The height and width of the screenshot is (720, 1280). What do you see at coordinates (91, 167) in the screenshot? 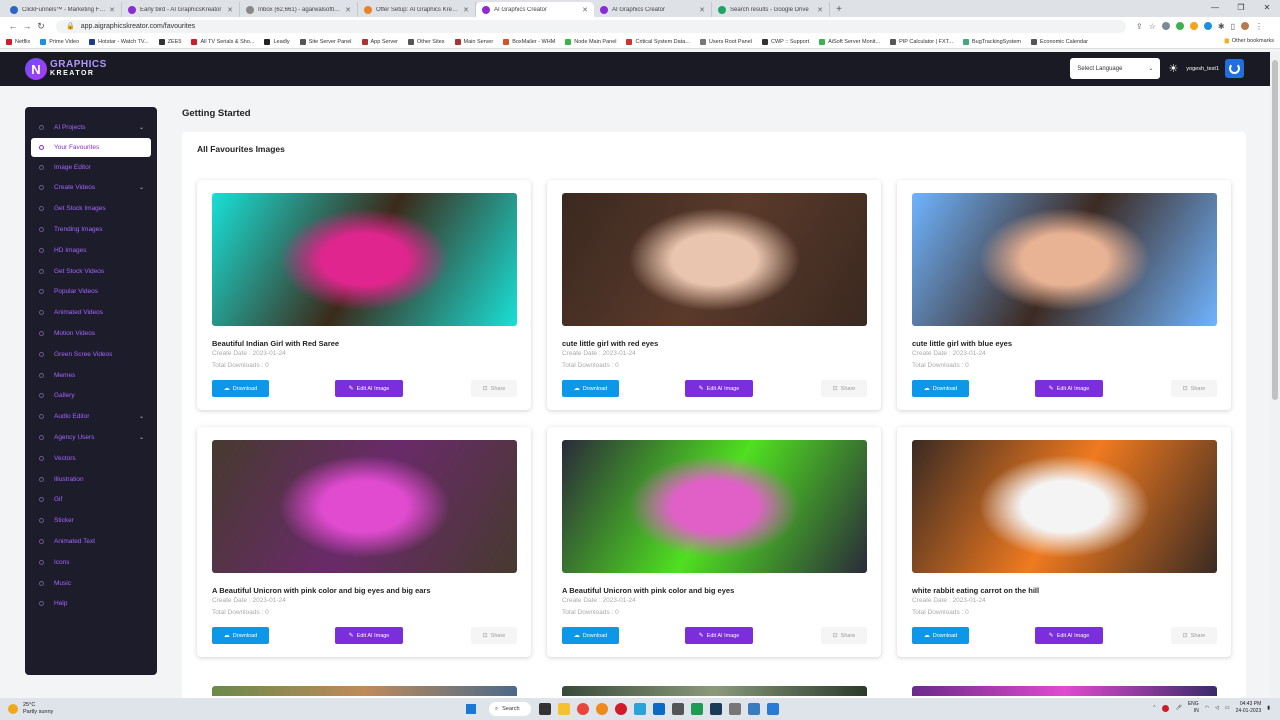
I see `sidebar-item-image-editor: Image Editor` at bounding box center [91, 167].